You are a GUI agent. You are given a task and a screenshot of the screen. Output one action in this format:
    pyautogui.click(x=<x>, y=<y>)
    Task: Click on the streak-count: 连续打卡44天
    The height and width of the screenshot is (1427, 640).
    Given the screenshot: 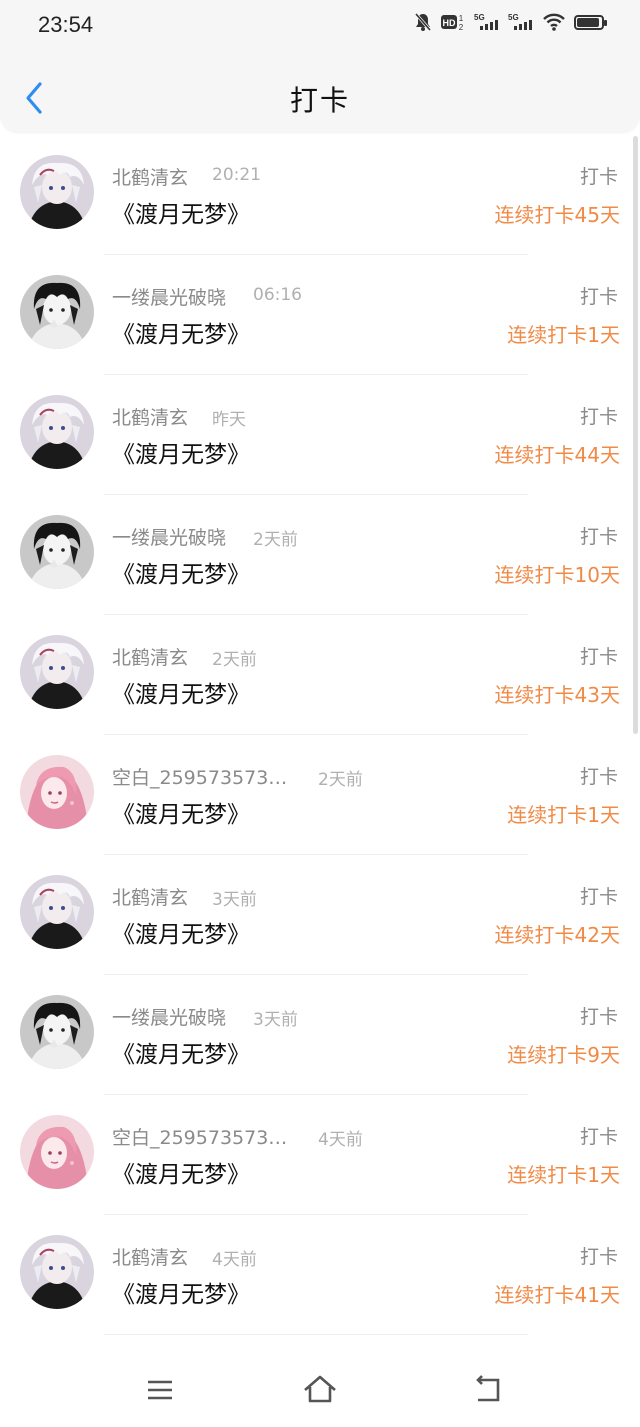 What is the action you would take?
    pyautogui.click(x=557, y=455)
    